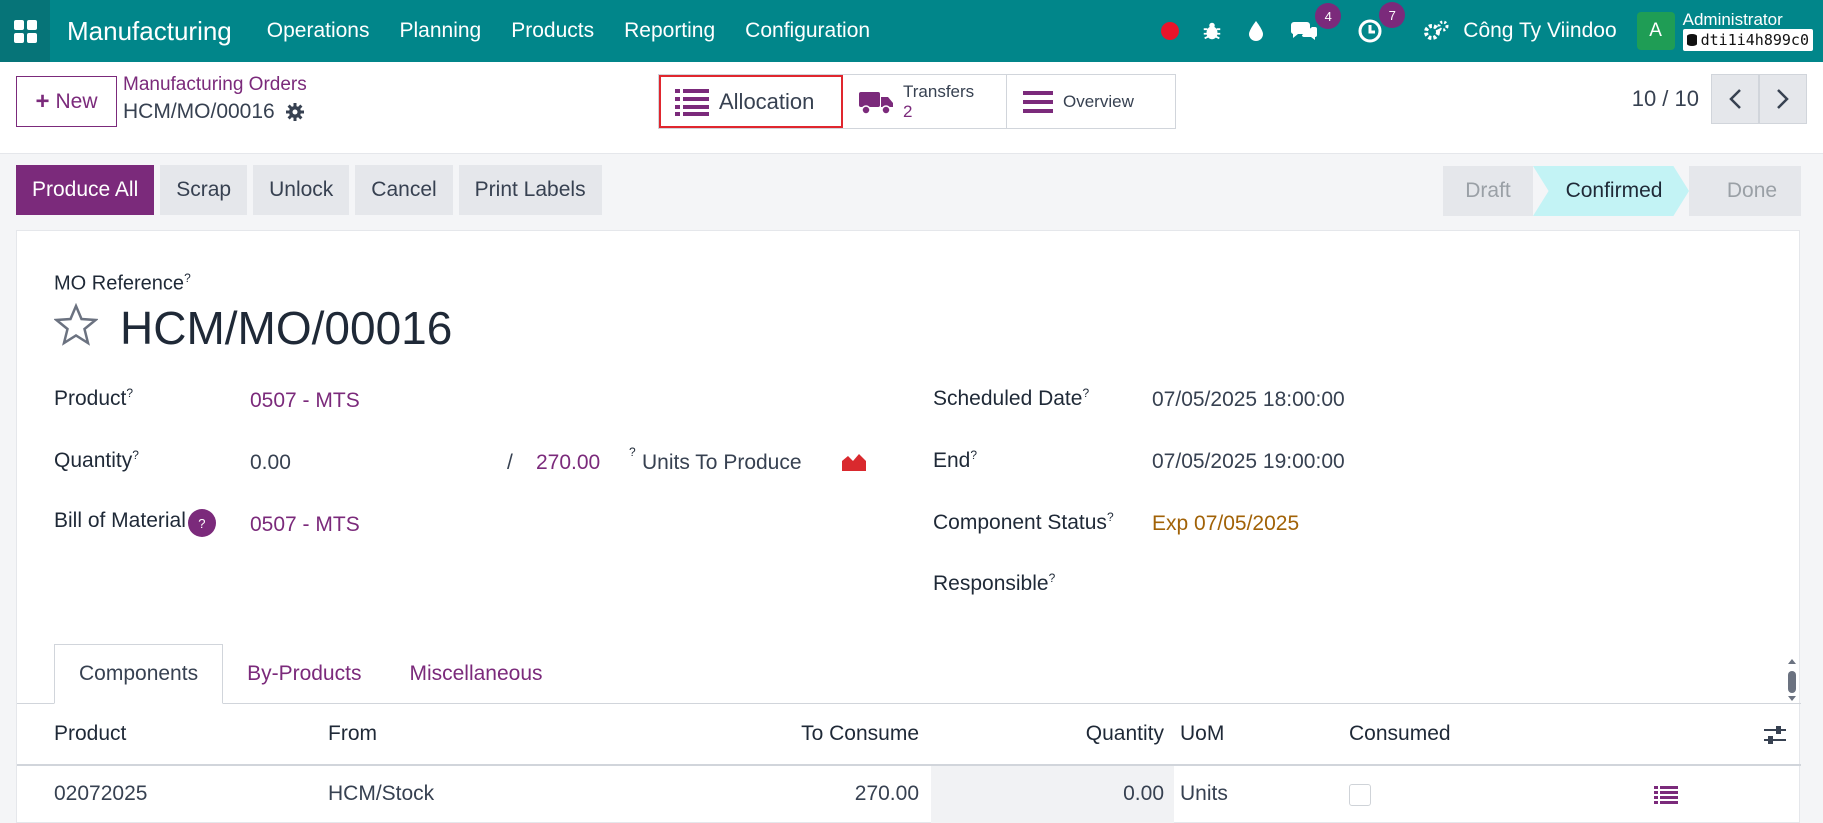 The height and width of the screenshot is (823, 1823). What do you see at coordinates (1202, 734) in the screenshot?
I see `column-uom: UoM` at bounding box center [1202, 734].